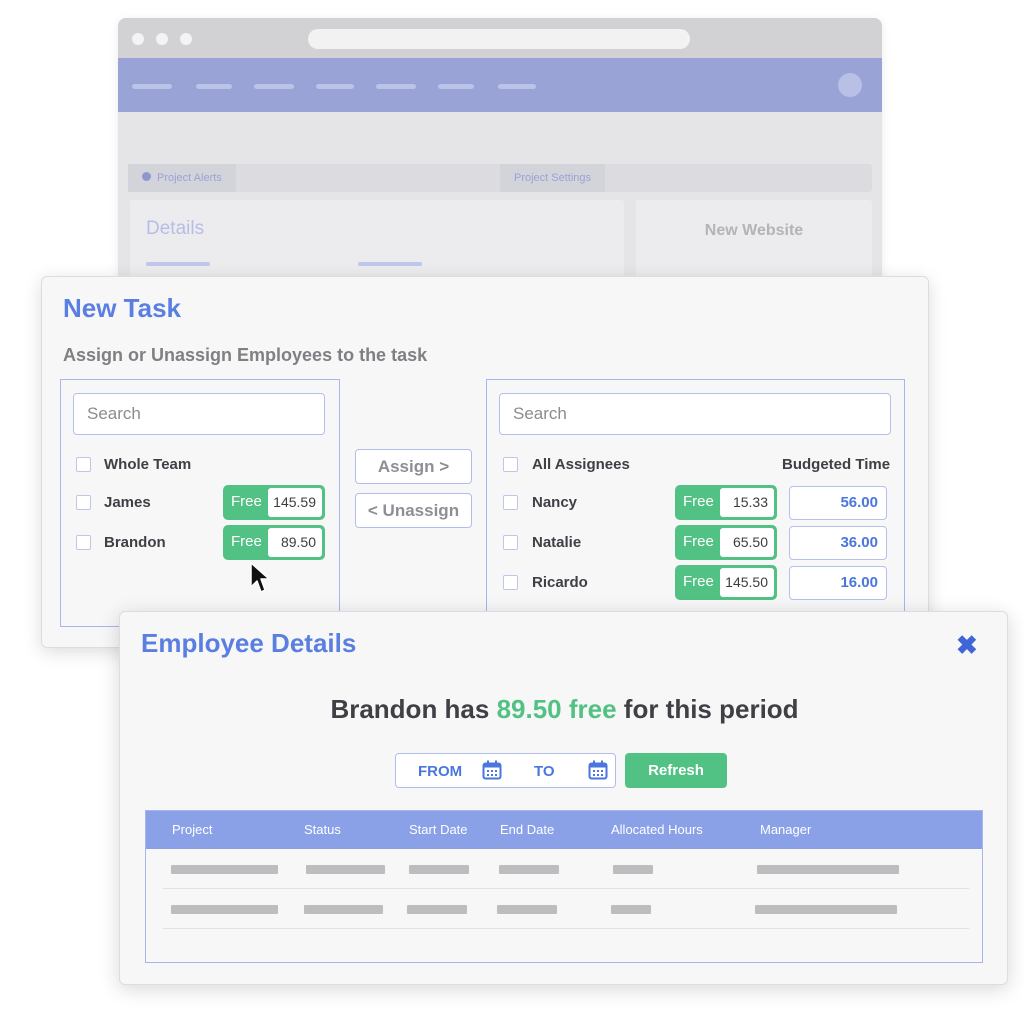 This screenshot has width=1024, height=1022. What do you see at coordinates (245, 355) in the screenshot?
I see `modal-subtitle: Assign or Unassign Employees to the task` at bounding box center [245, 355].